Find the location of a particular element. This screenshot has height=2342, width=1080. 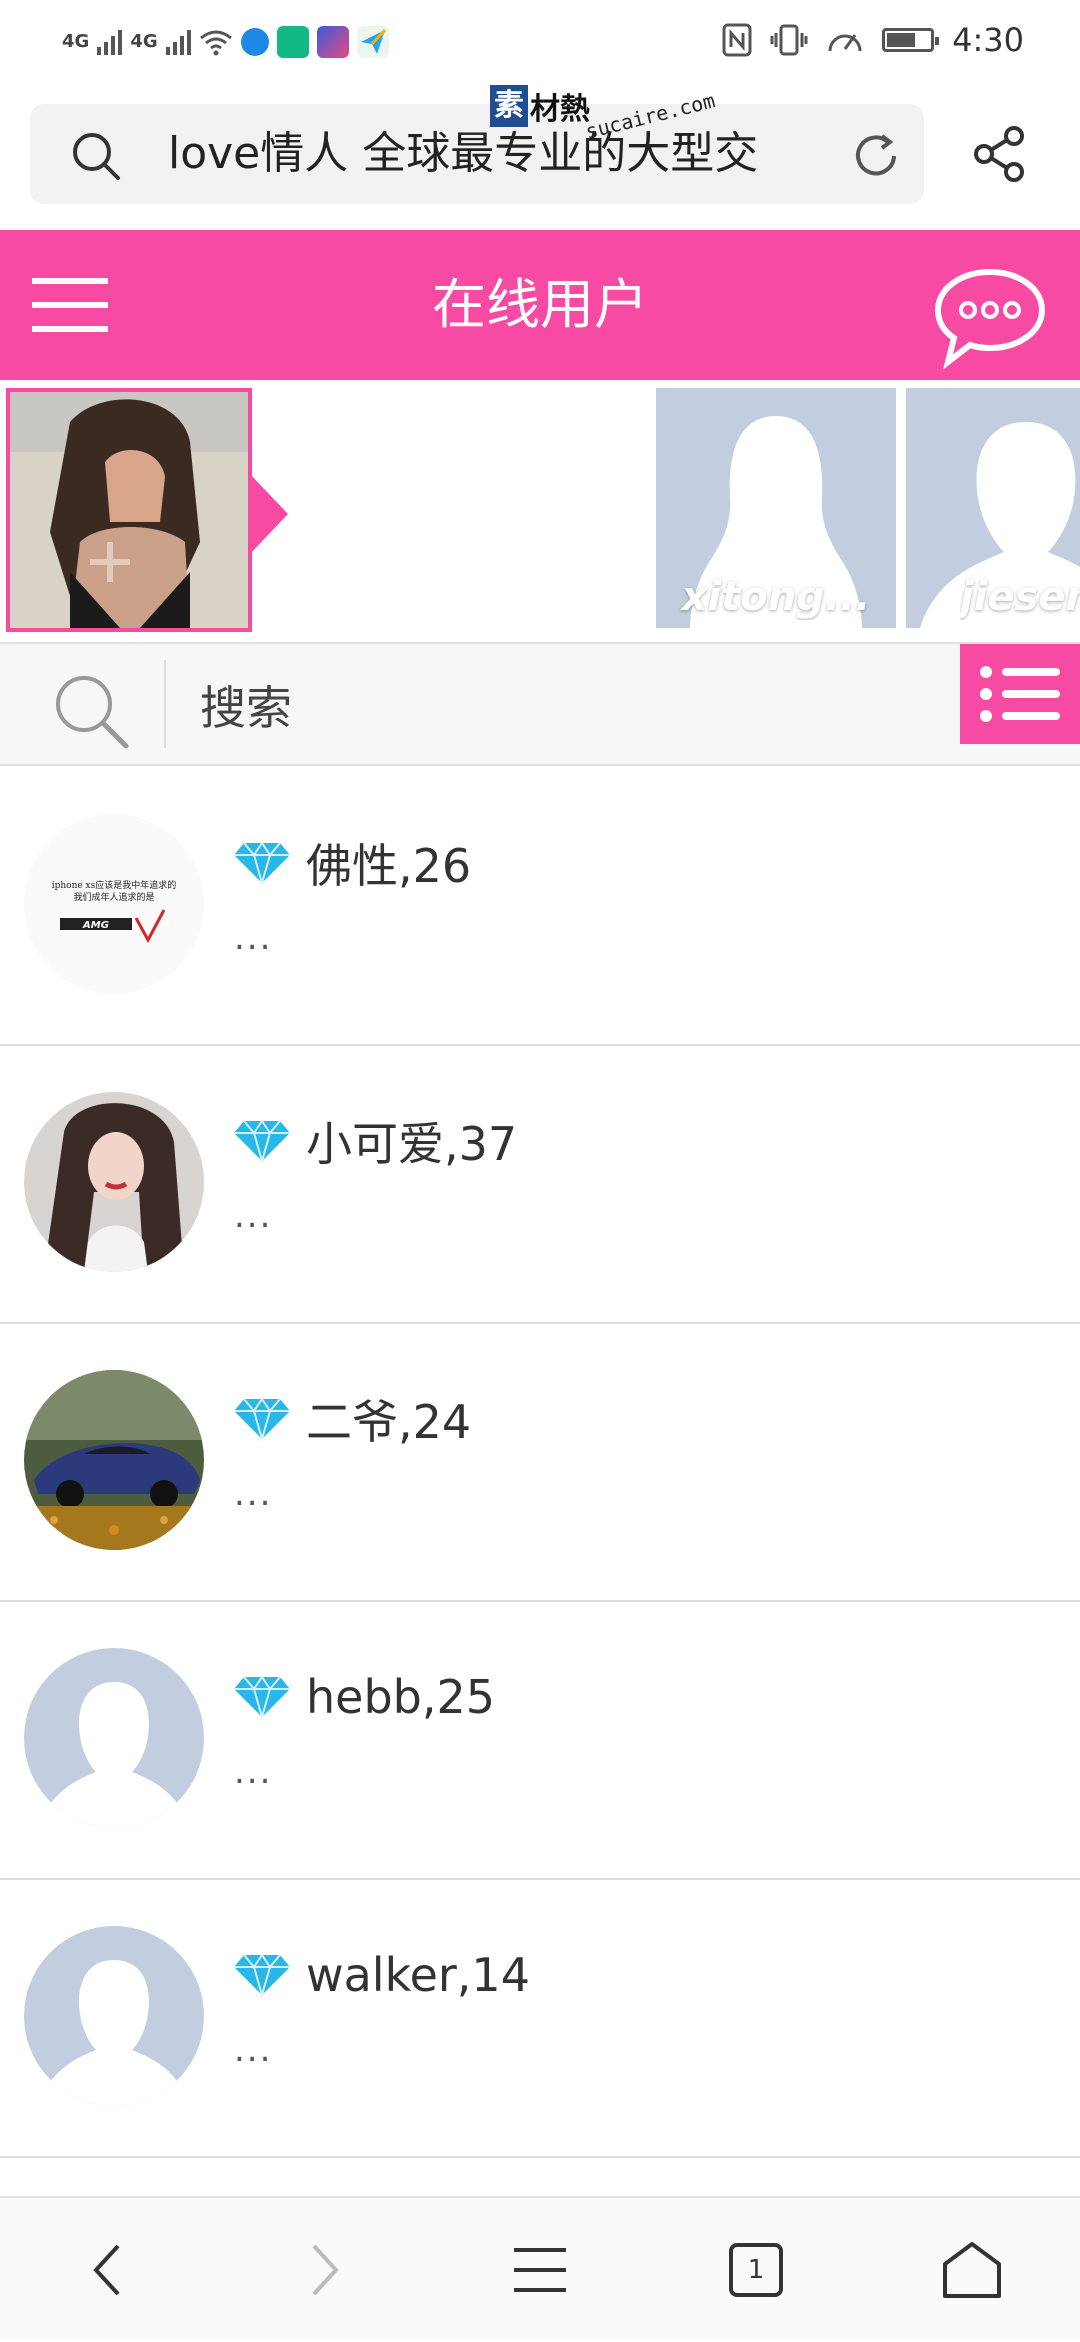

svg-text: AMG is located at coordinates (95, 925).